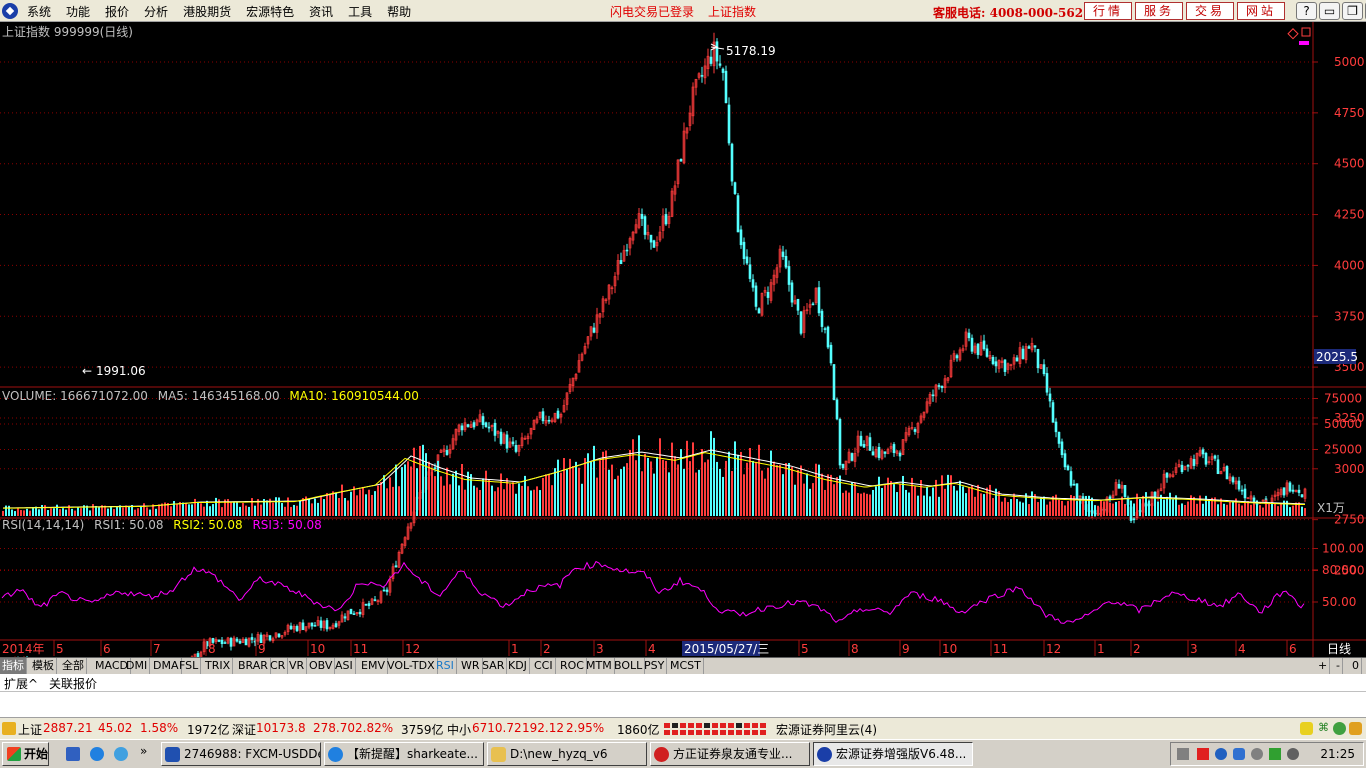  What do you see at coordinates (73, 666) in the screenshot?
I see `tab-全部: 全部` at bounding box center [73, 666].